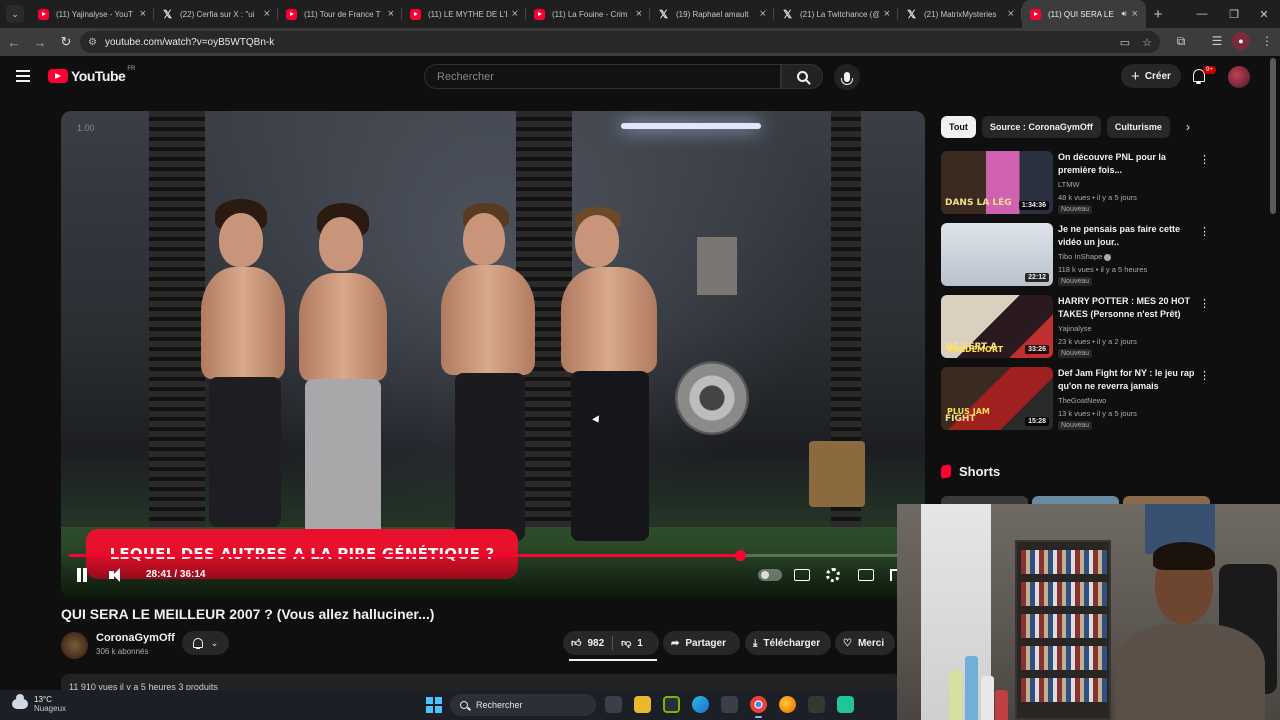 The height and width of the screenshot is (720, 1280). Describe the element at coordinates (1138, 127) in the screenshot. I see `filter-chip: Culturisme` at that location.